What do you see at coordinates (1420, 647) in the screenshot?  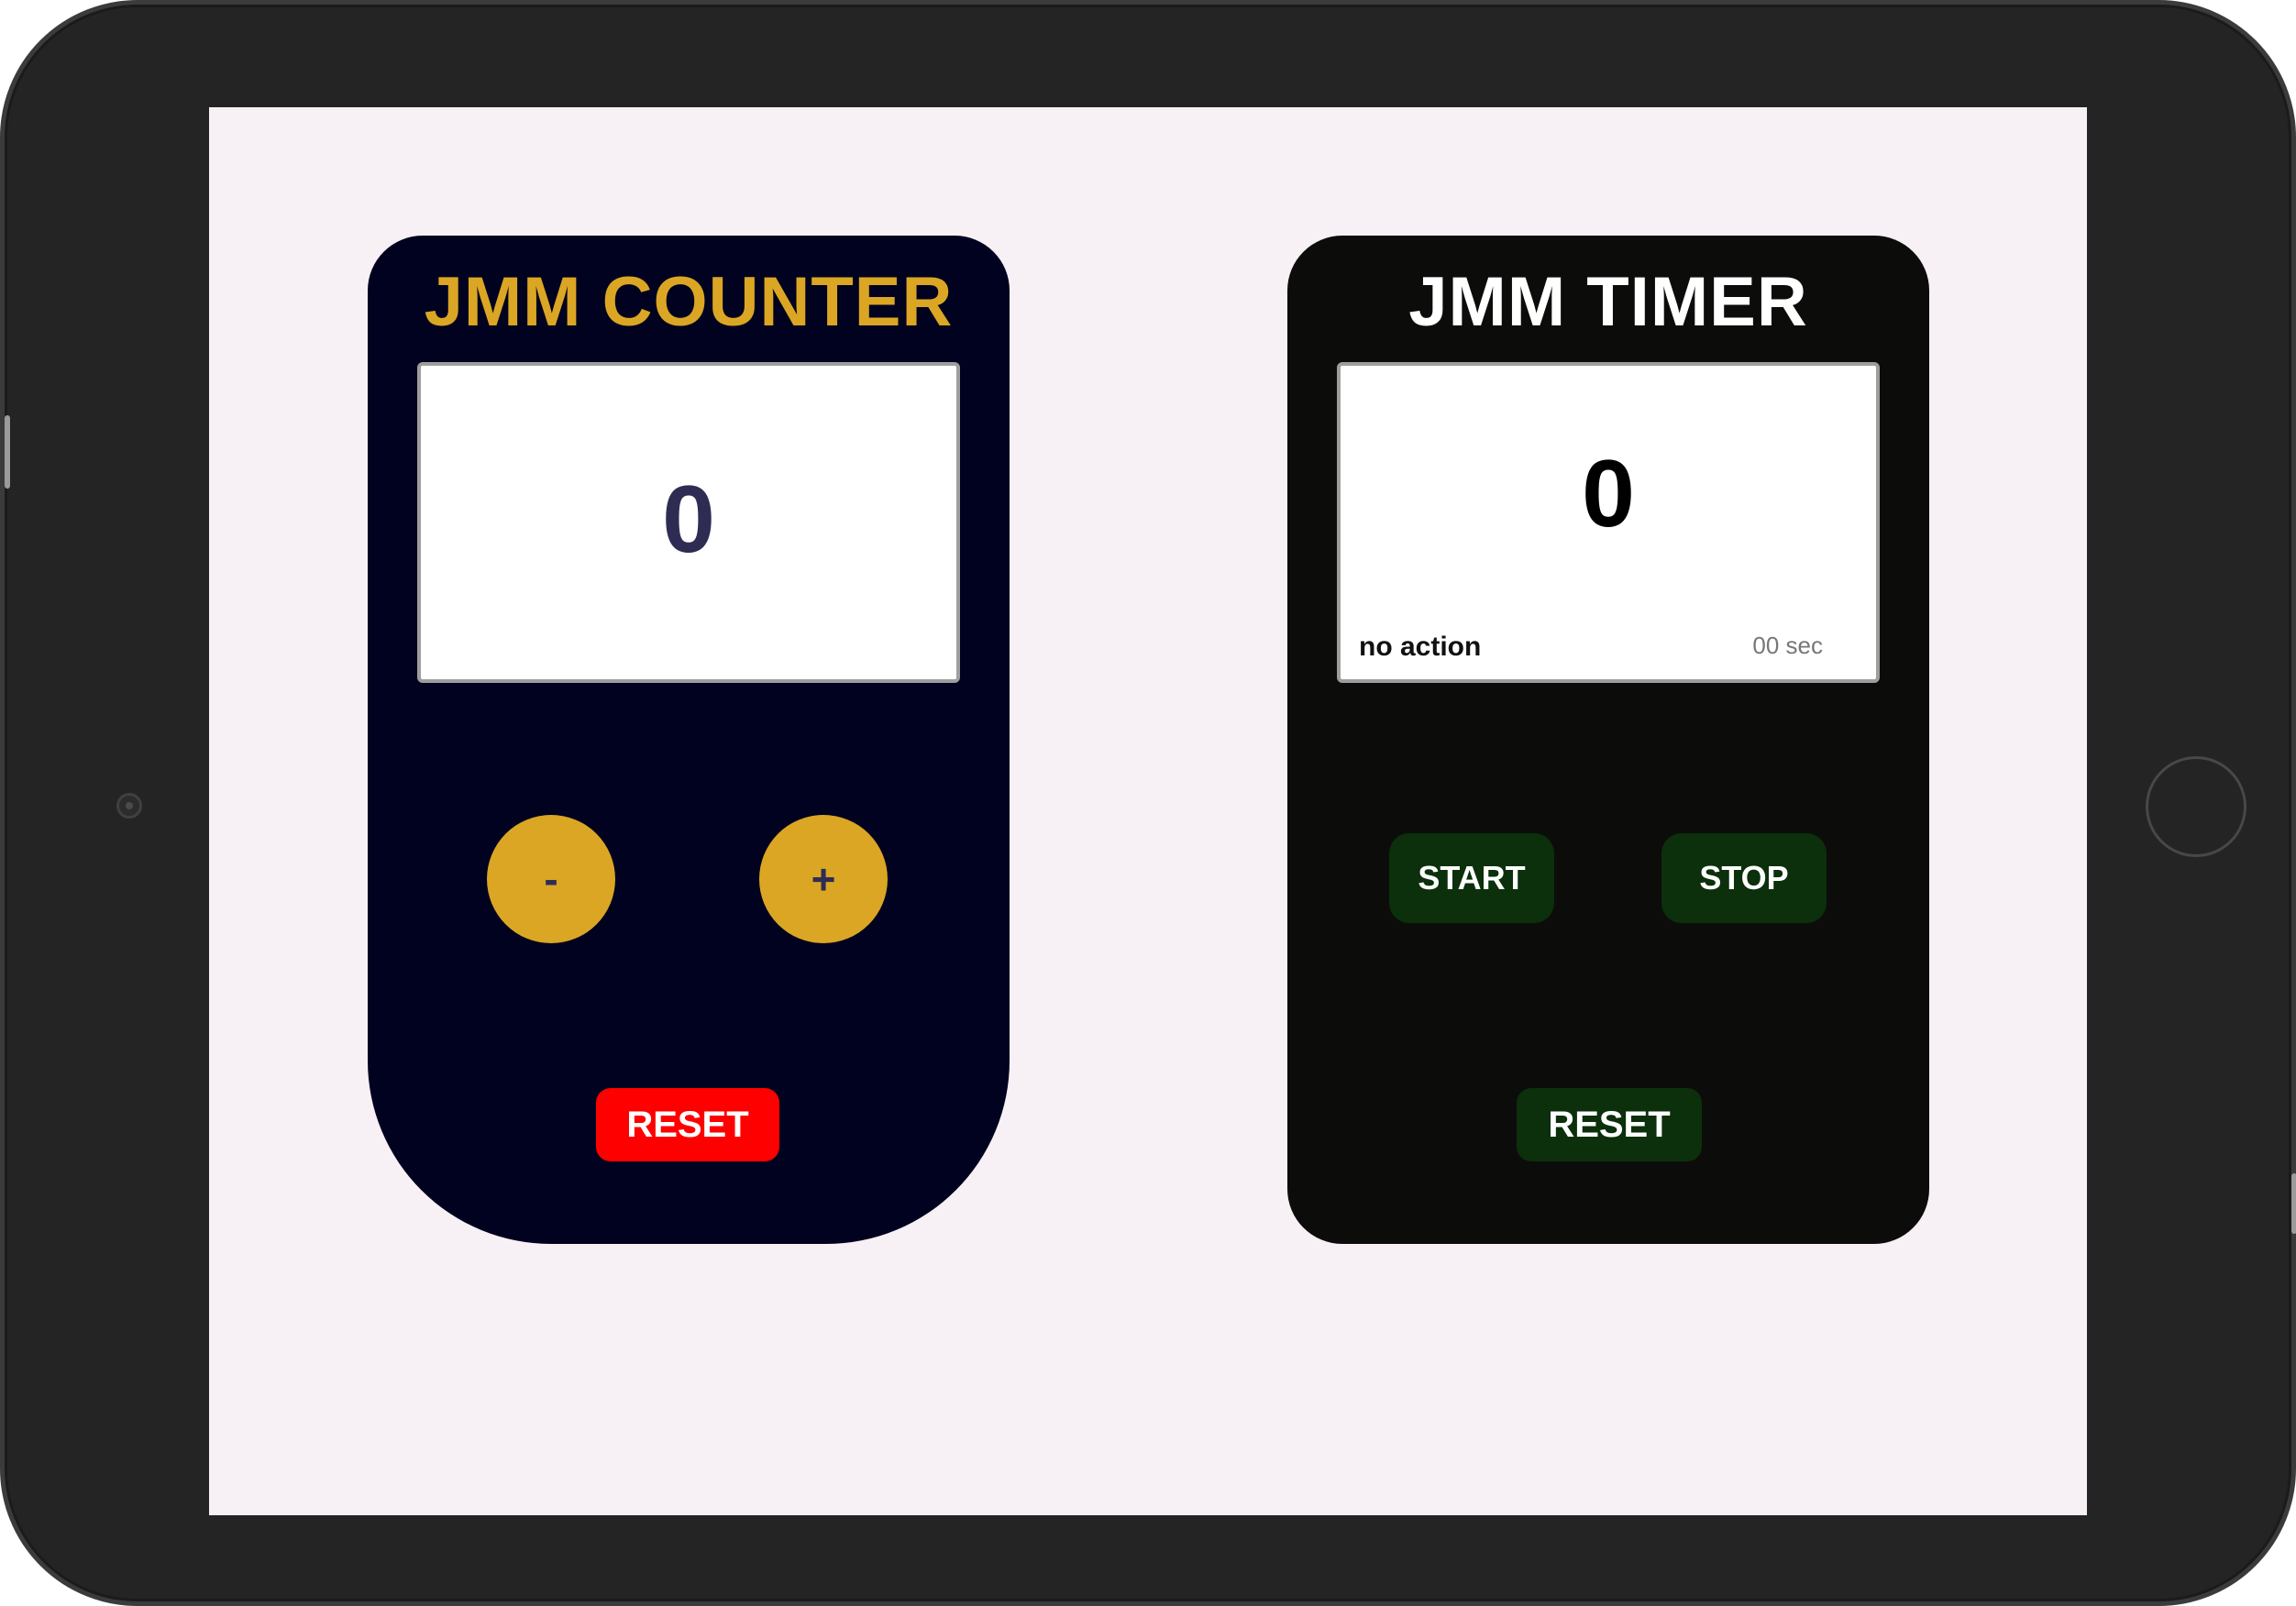 I see `timer-status: no action` at bounding box center [1420, 647].